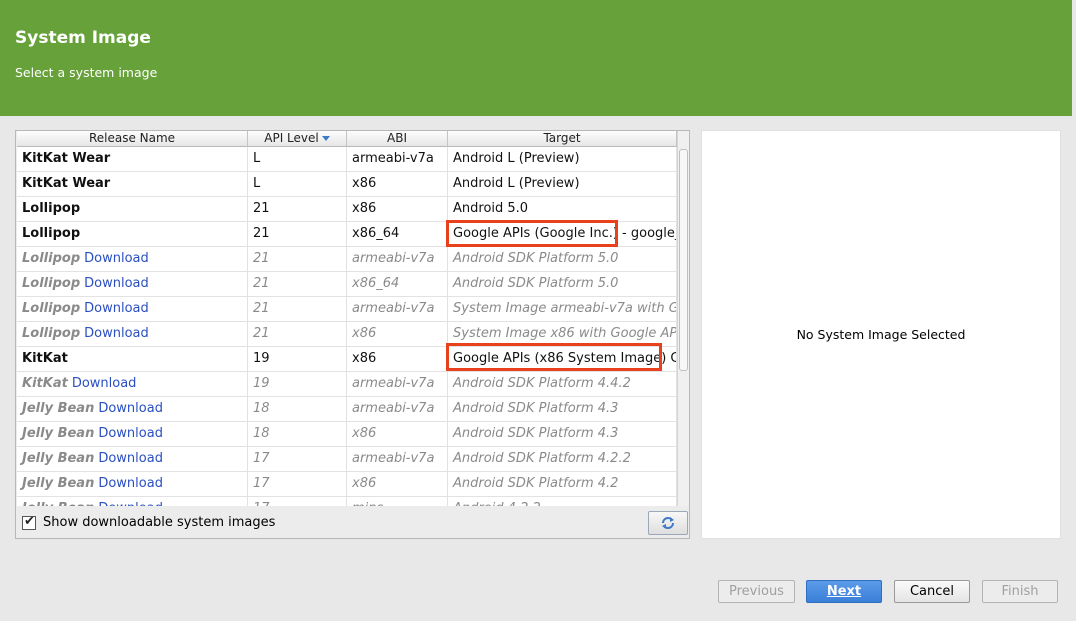  I want to click on release-name-text: KitKat Wear, so click(66, 183).